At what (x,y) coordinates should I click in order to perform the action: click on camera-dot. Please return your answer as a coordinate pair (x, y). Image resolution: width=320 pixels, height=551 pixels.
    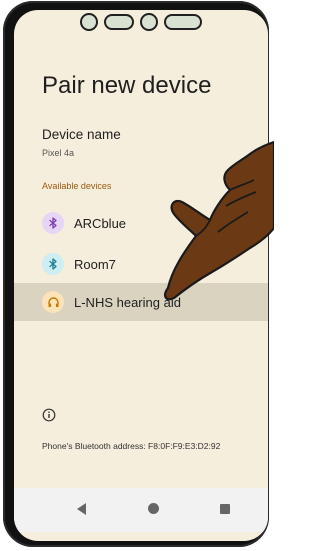
    Looking at the image, I should click on (89, 22).